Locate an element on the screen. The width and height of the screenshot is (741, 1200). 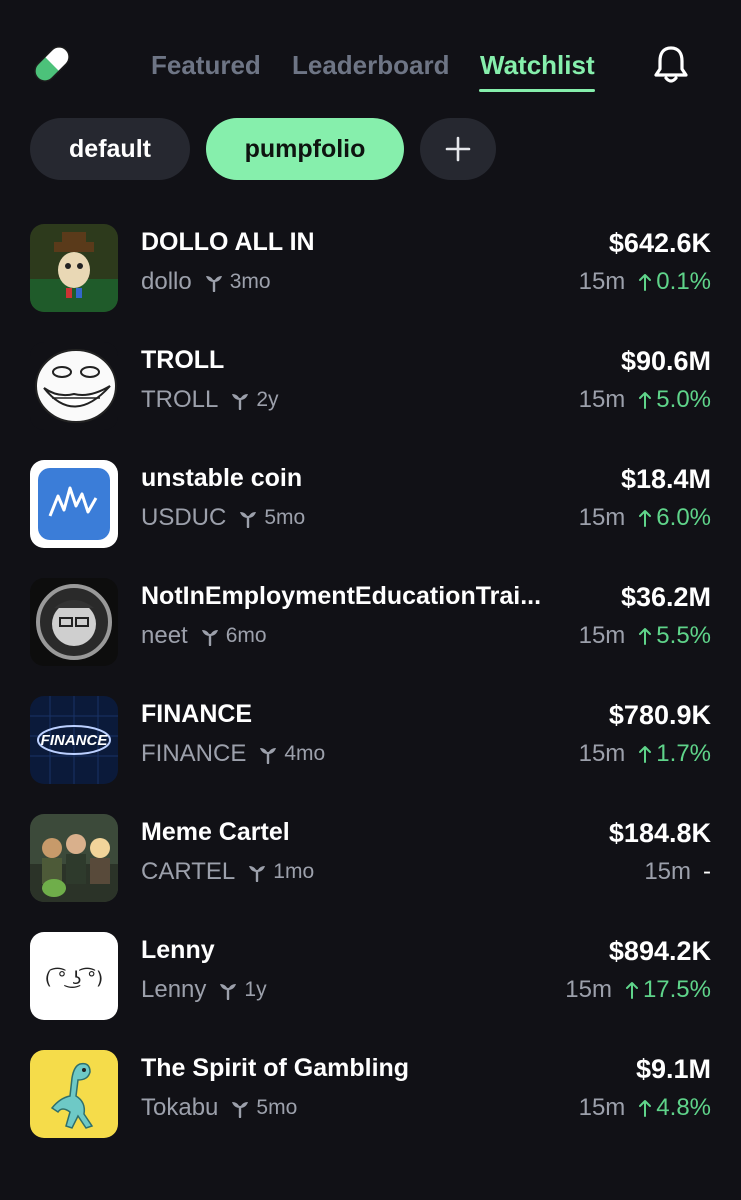
change-percent: 0.1% is located at coordinates (683, 281).